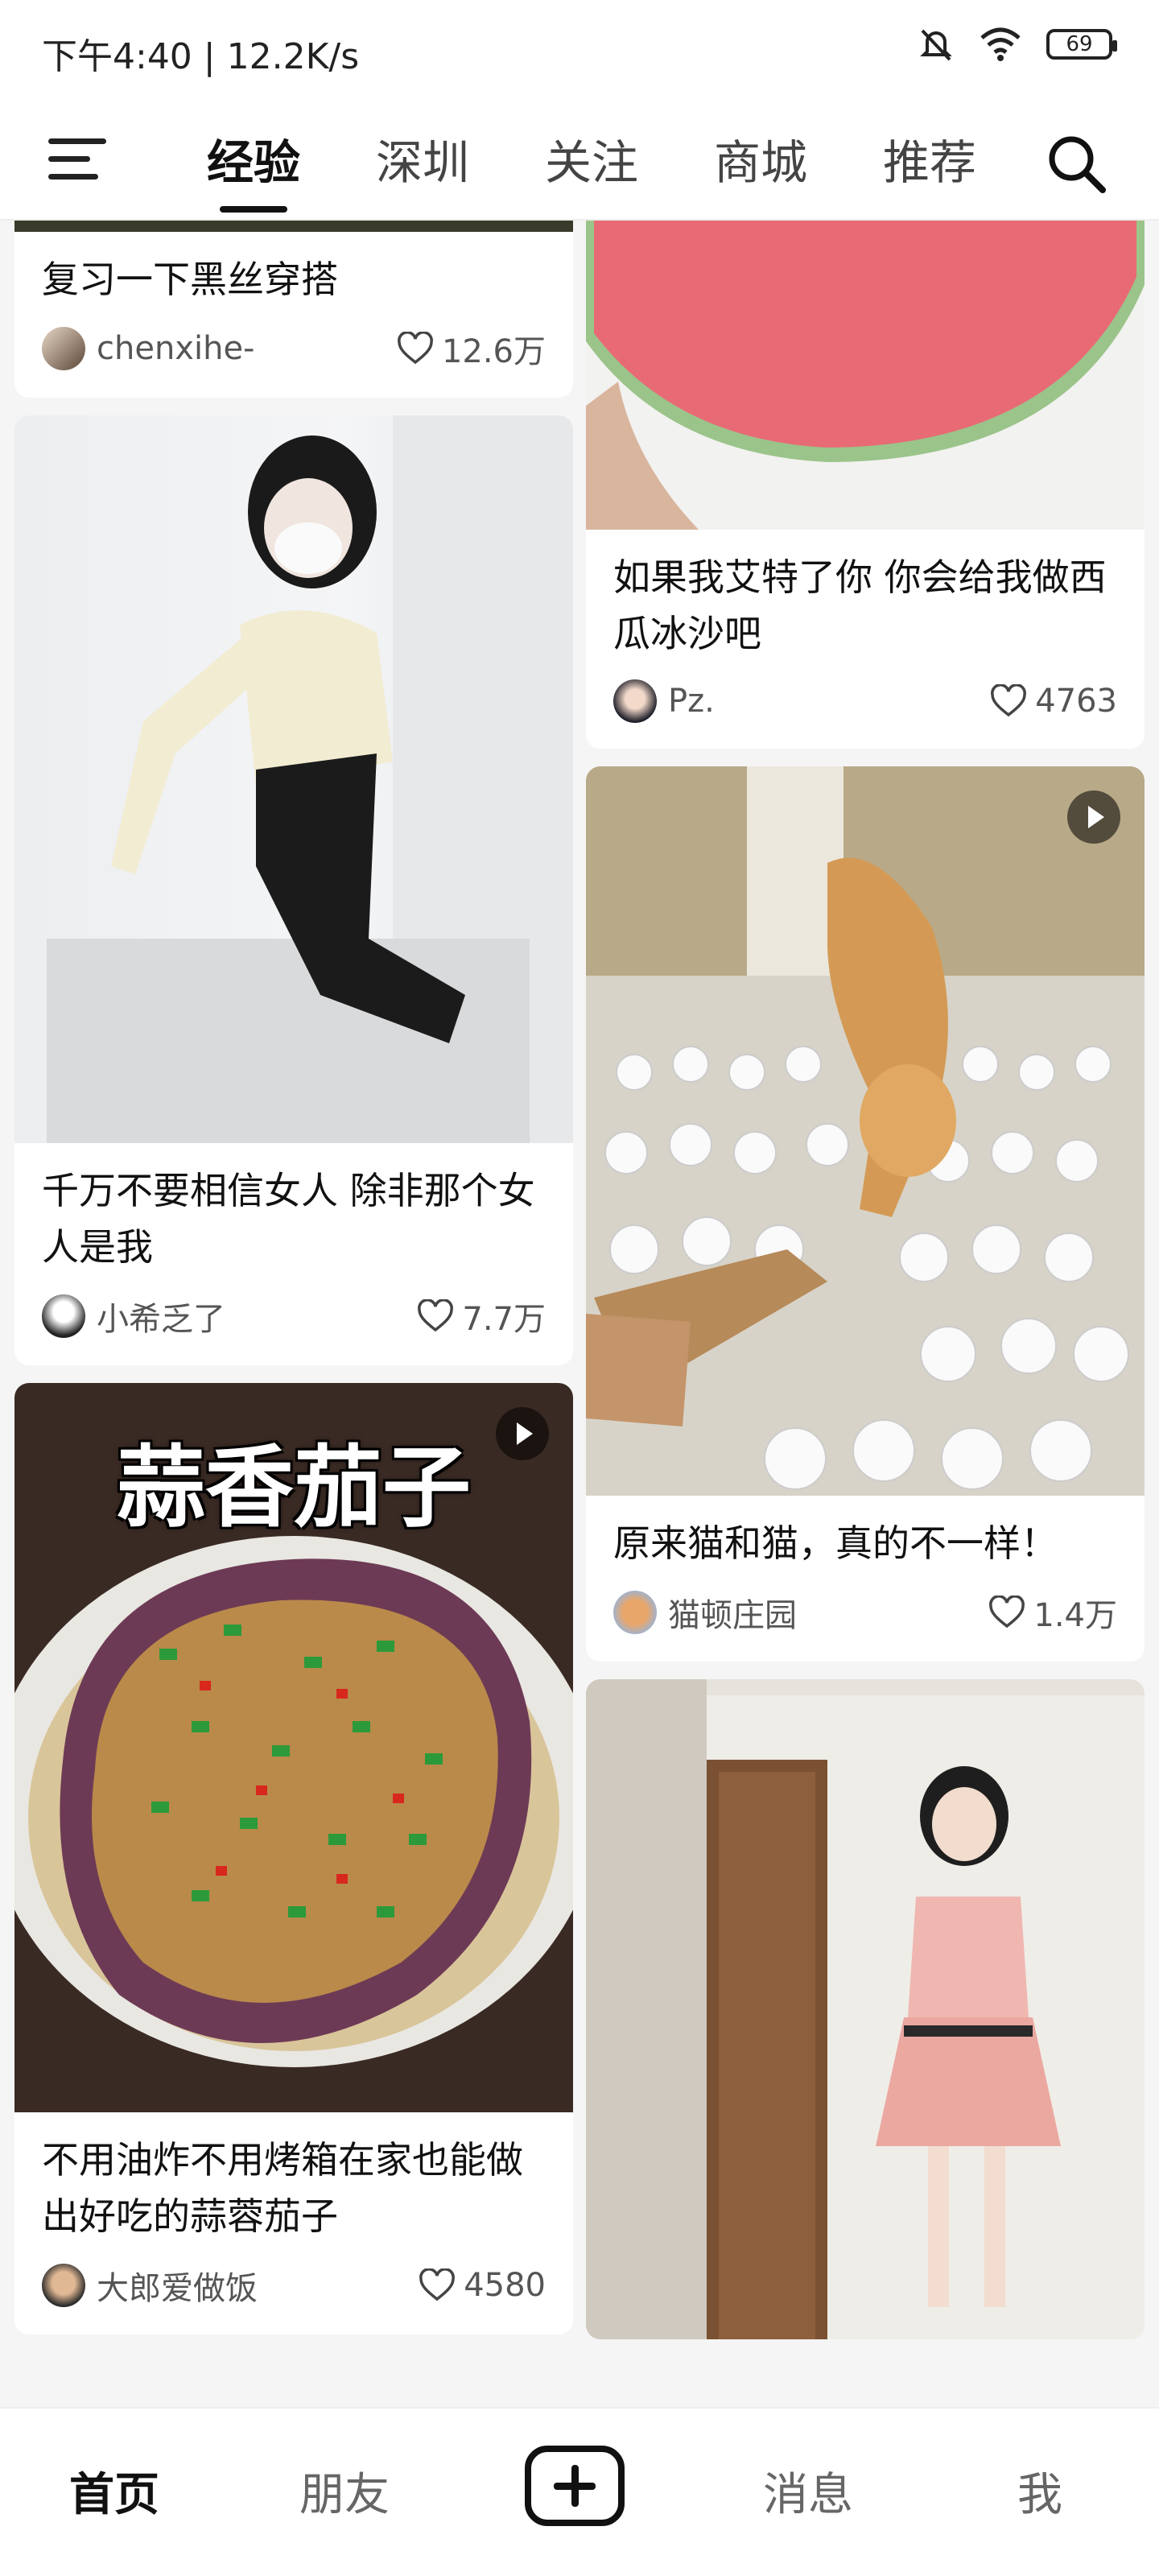 This screenshot has width=1159, height=2576. I want to click on like-button: 4763, so click(1053, 701).